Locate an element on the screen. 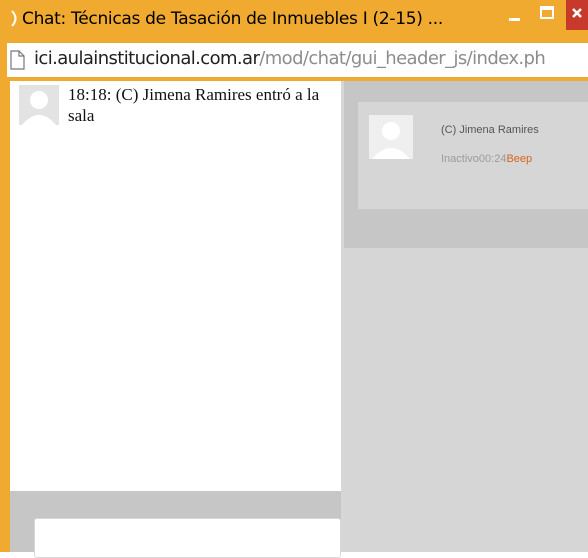 Image resolution: width=588 pixels, height=558 pixels. user-idle-time: Inactivo00:24 is located at coordinates (474, 159).